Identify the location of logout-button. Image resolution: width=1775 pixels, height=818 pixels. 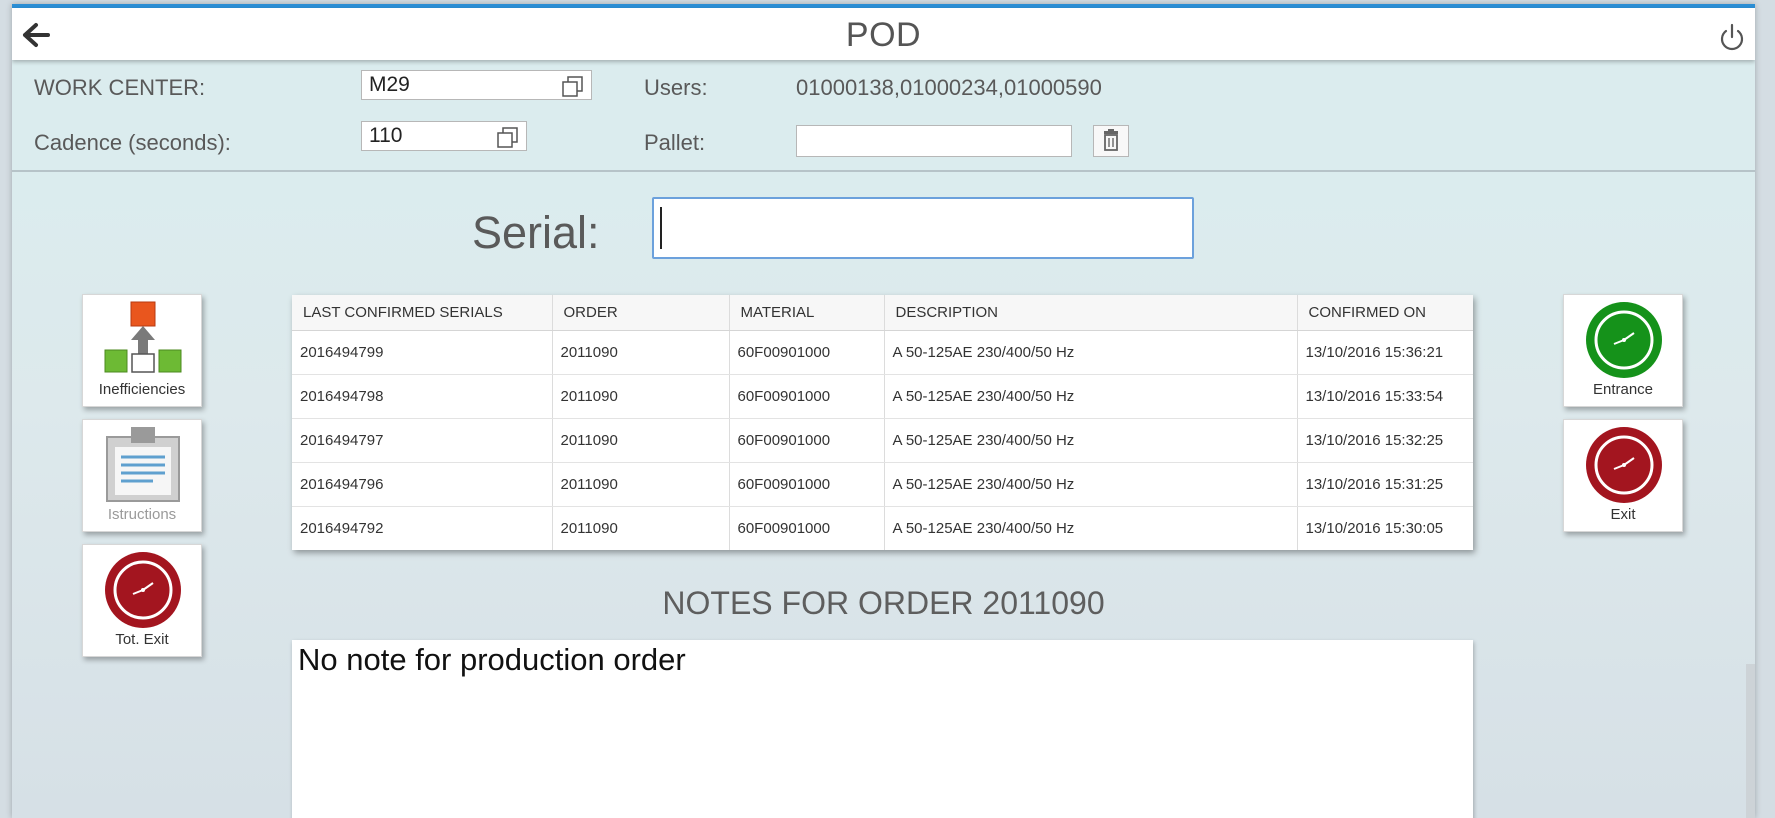
(1732, 37).